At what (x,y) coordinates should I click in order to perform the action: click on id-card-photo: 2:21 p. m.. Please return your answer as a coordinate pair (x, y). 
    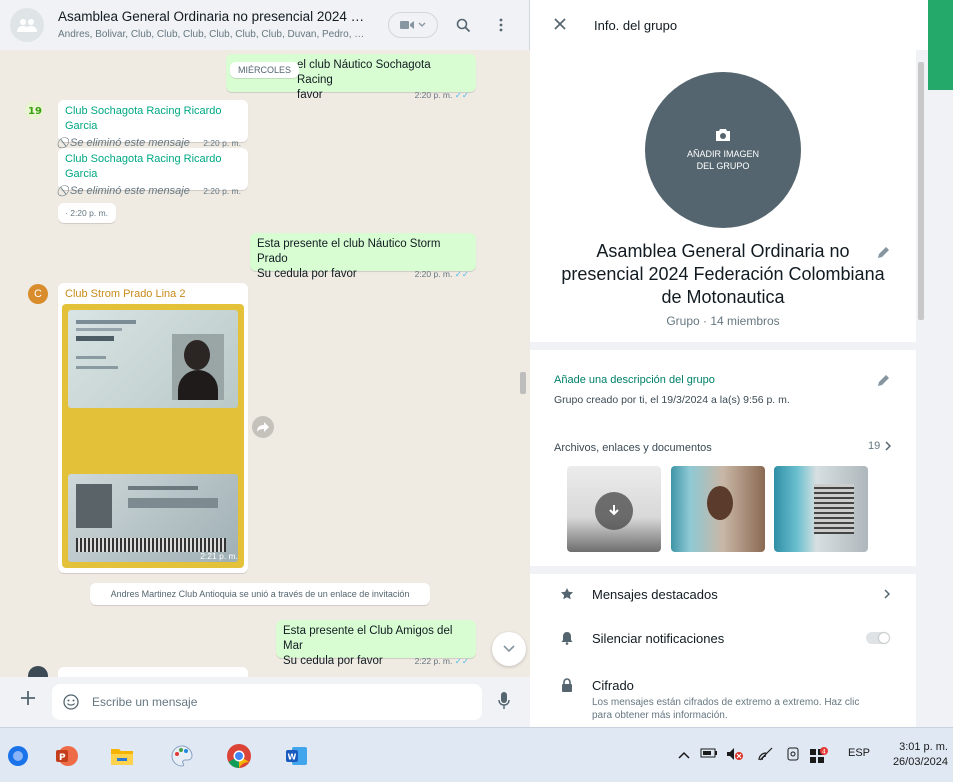
    Looking at the image, I should click on (153, 436).